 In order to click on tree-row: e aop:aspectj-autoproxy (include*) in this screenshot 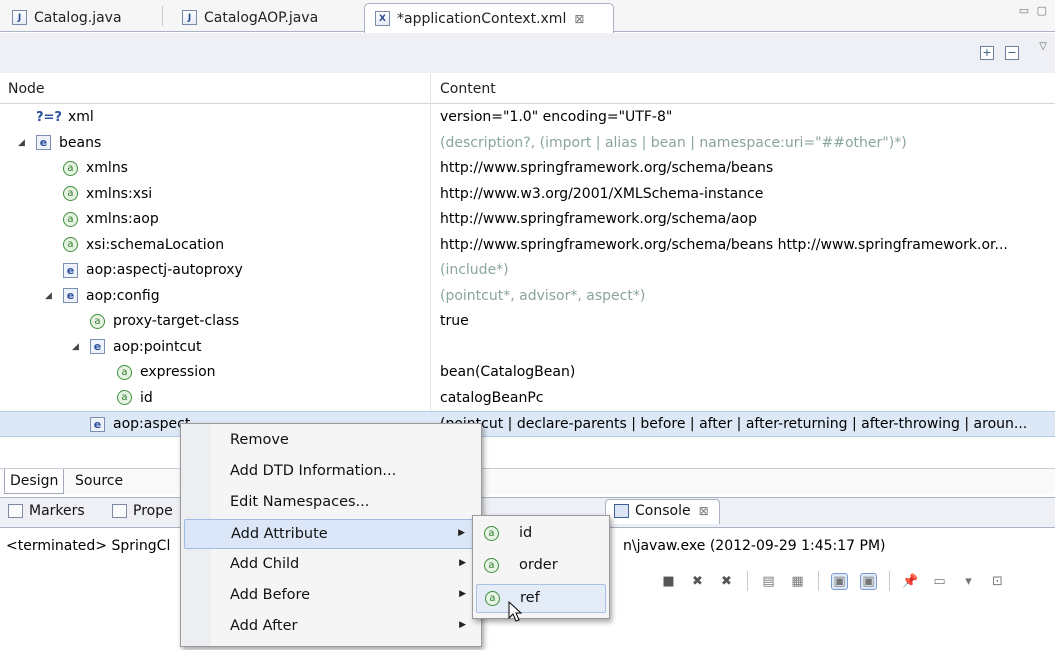, I will do `click(527, 271)`.